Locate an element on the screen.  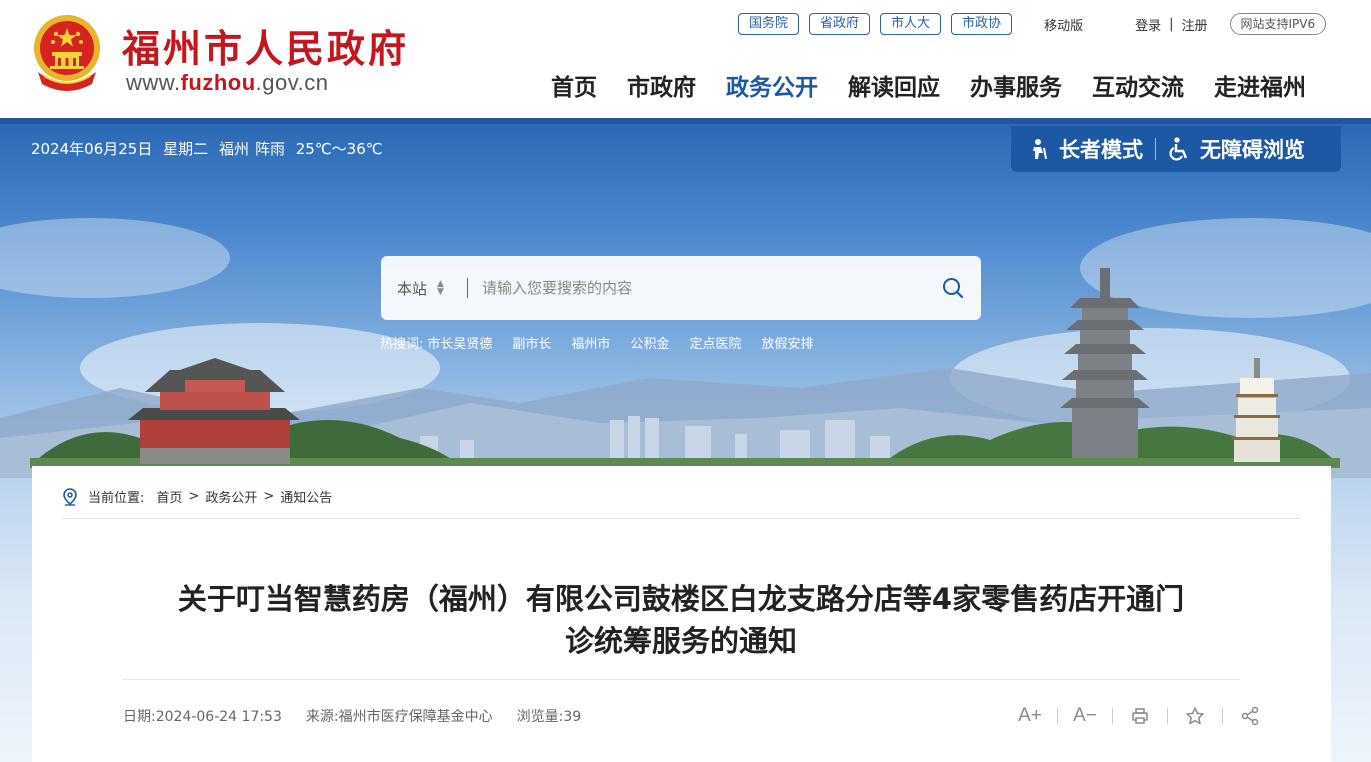
share-button is located at coordinates (1250, 716).